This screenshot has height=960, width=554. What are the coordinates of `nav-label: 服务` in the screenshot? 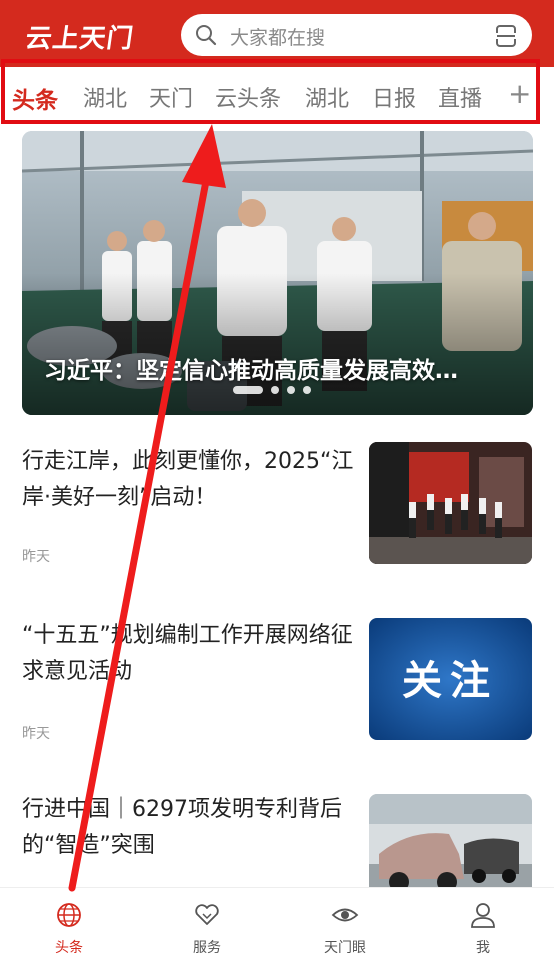 It's located at (207, 948).